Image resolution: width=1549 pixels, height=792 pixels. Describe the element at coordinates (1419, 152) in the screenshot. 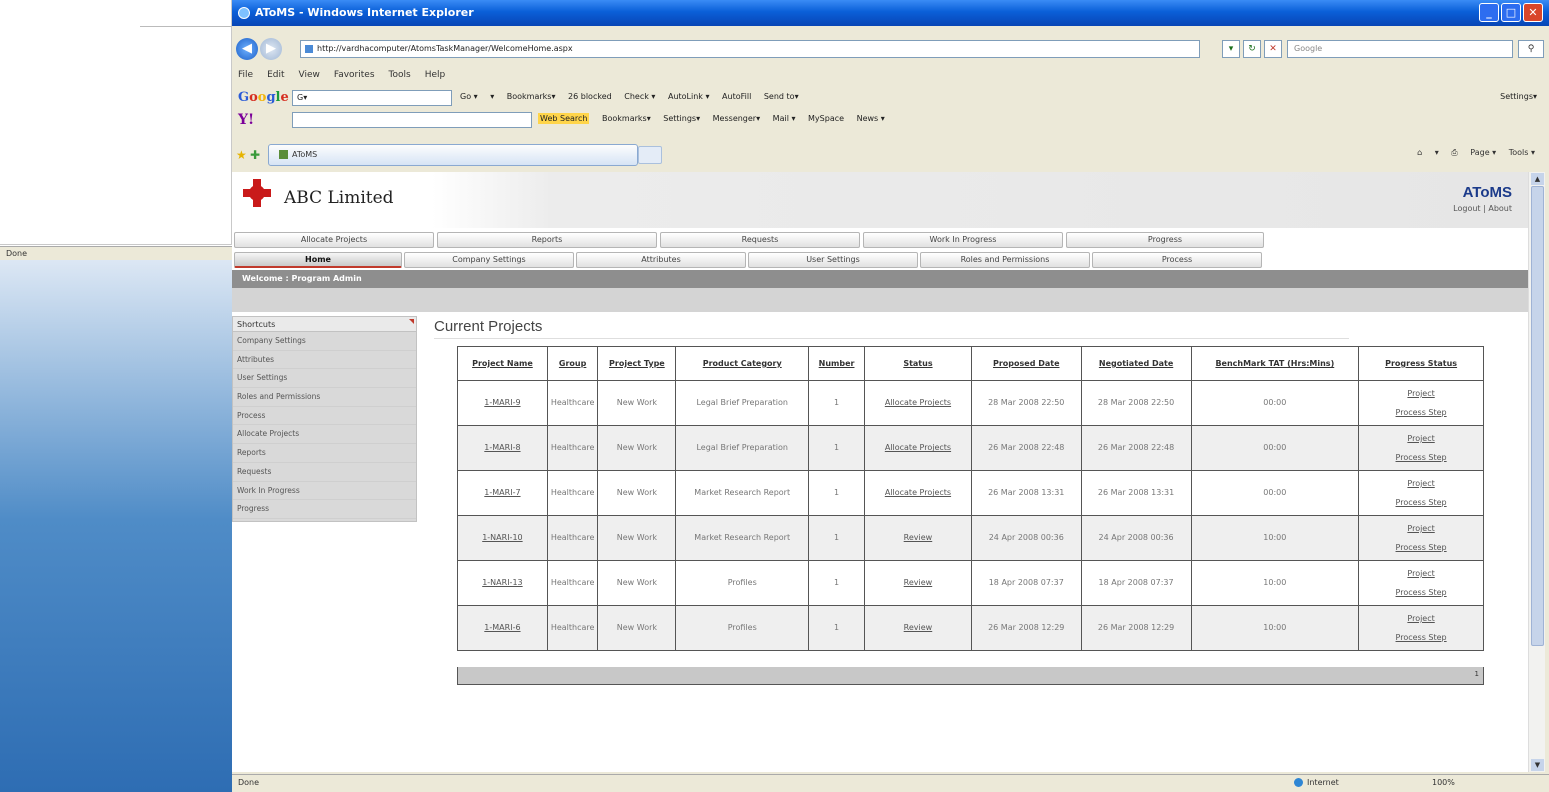

I see `home-icon: ⌂` at that location.